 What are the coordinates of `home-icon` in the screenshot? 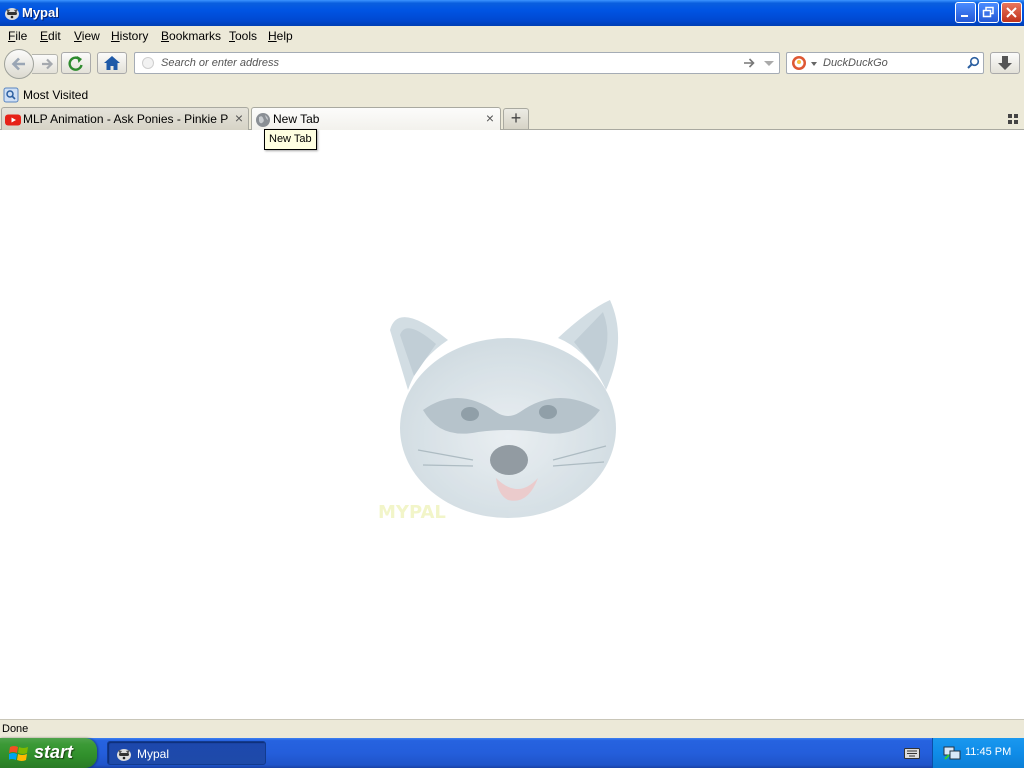 It's located at (112, 63).